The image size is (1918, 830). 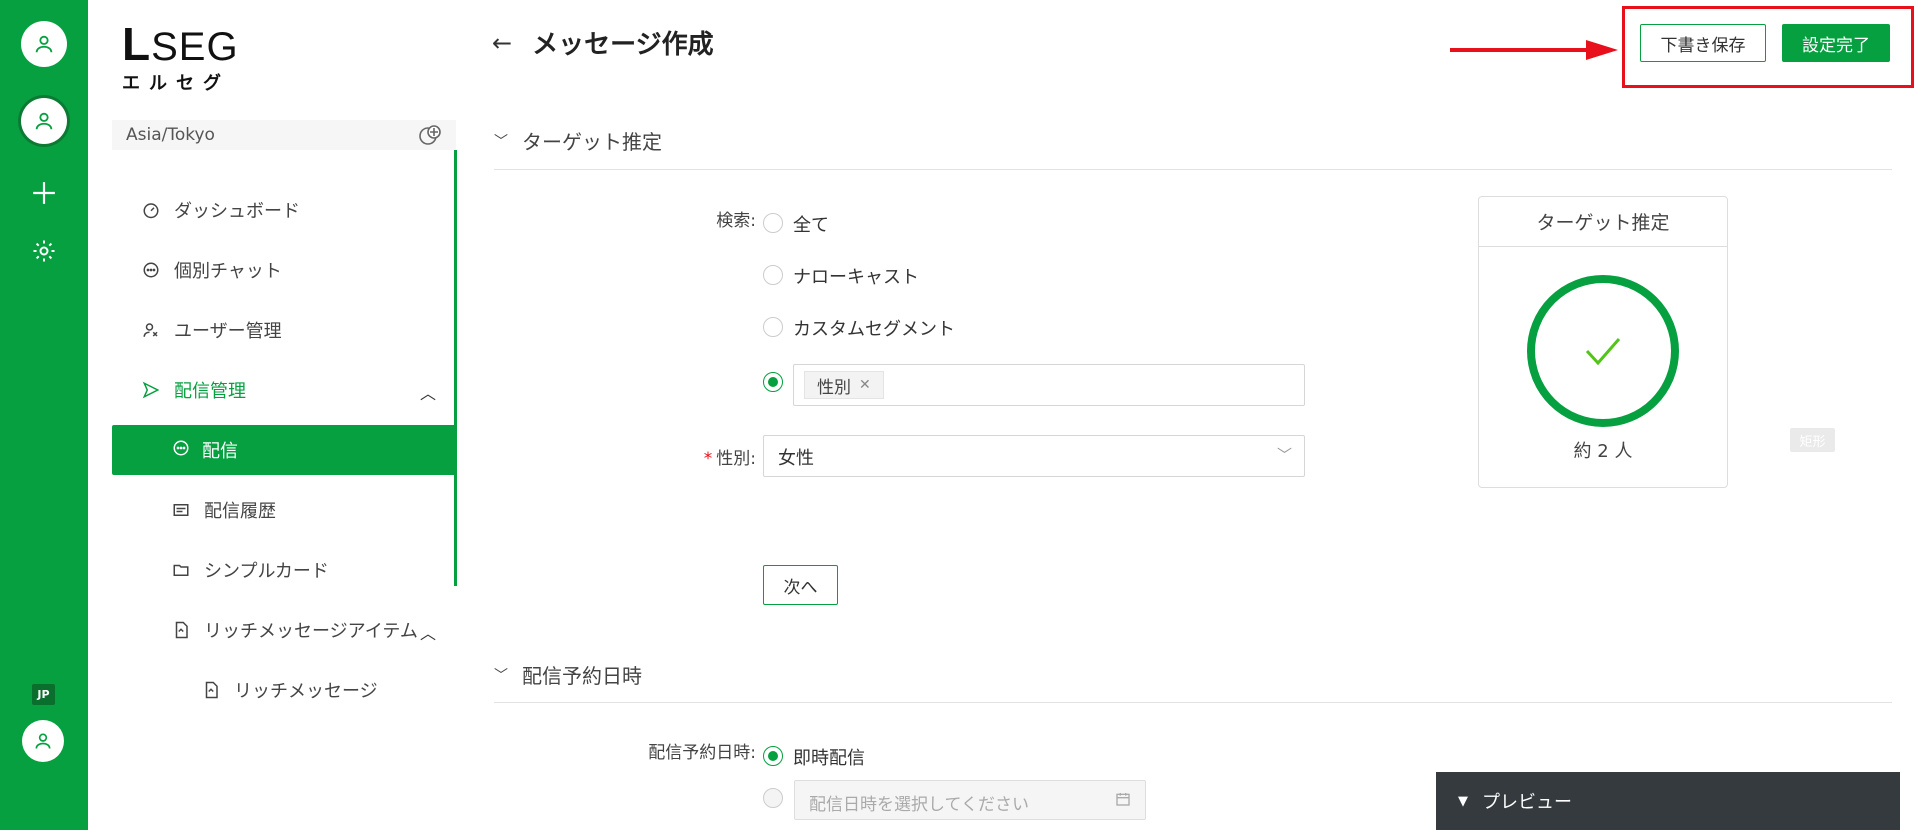 I want to click on page-header: ← メッセージ作成, so click(x=603, y=42).